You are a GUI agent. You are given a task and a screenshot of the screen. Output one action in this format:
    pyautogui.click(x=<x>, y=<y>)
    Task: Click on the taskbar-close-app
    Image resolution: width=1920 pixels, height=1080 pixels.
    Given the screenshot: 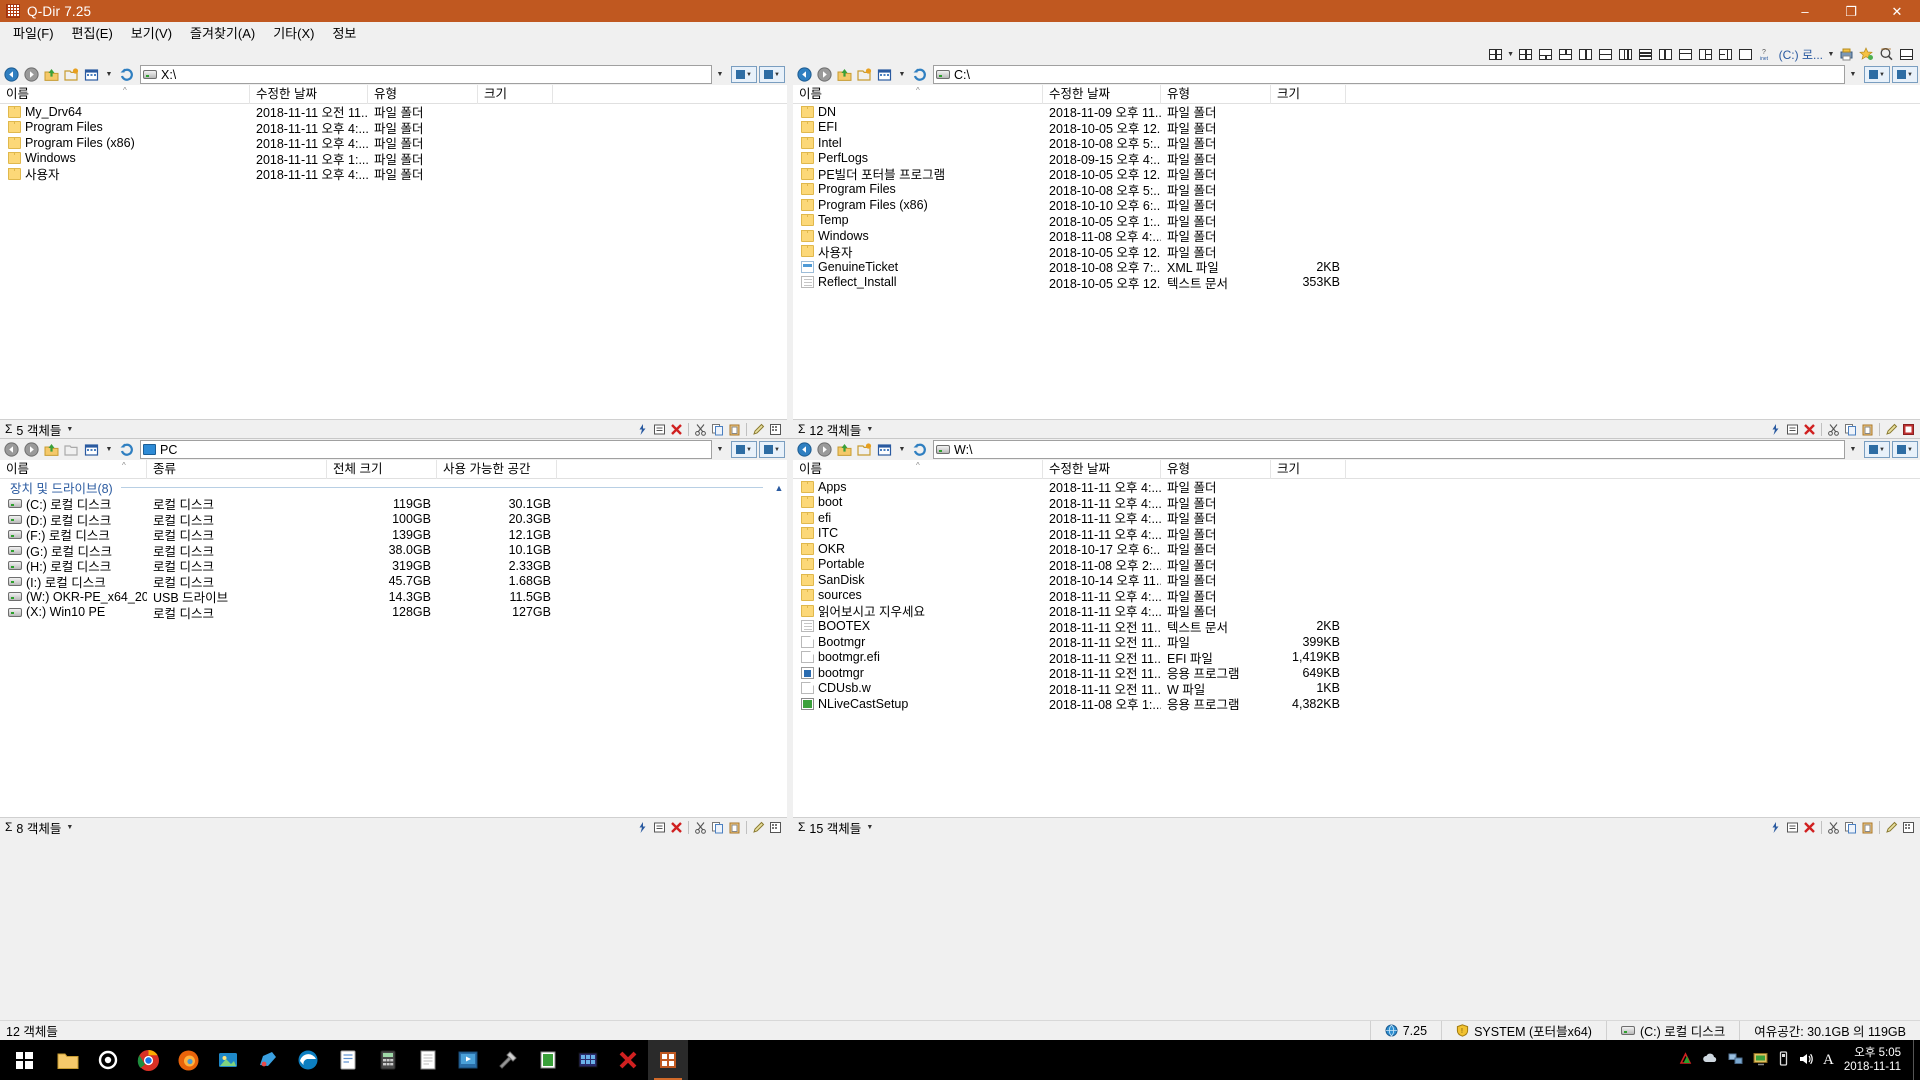 What is the action you would take?
    pyautogui.click(x=628, y=1060)
    